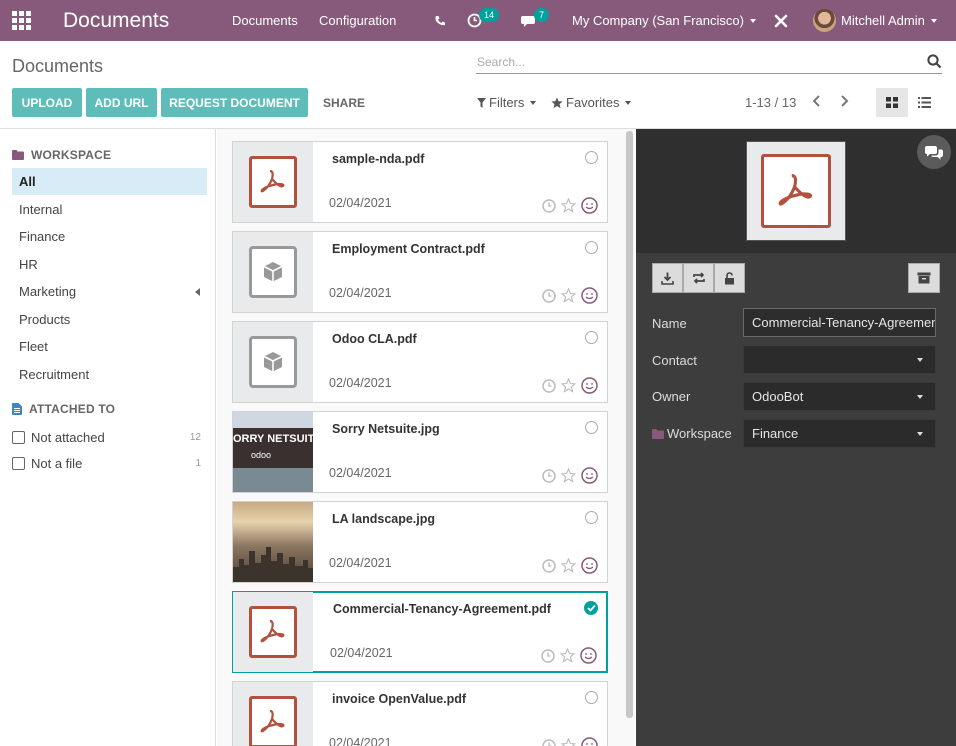  I want to click on replace-icon, so click(698, 278).